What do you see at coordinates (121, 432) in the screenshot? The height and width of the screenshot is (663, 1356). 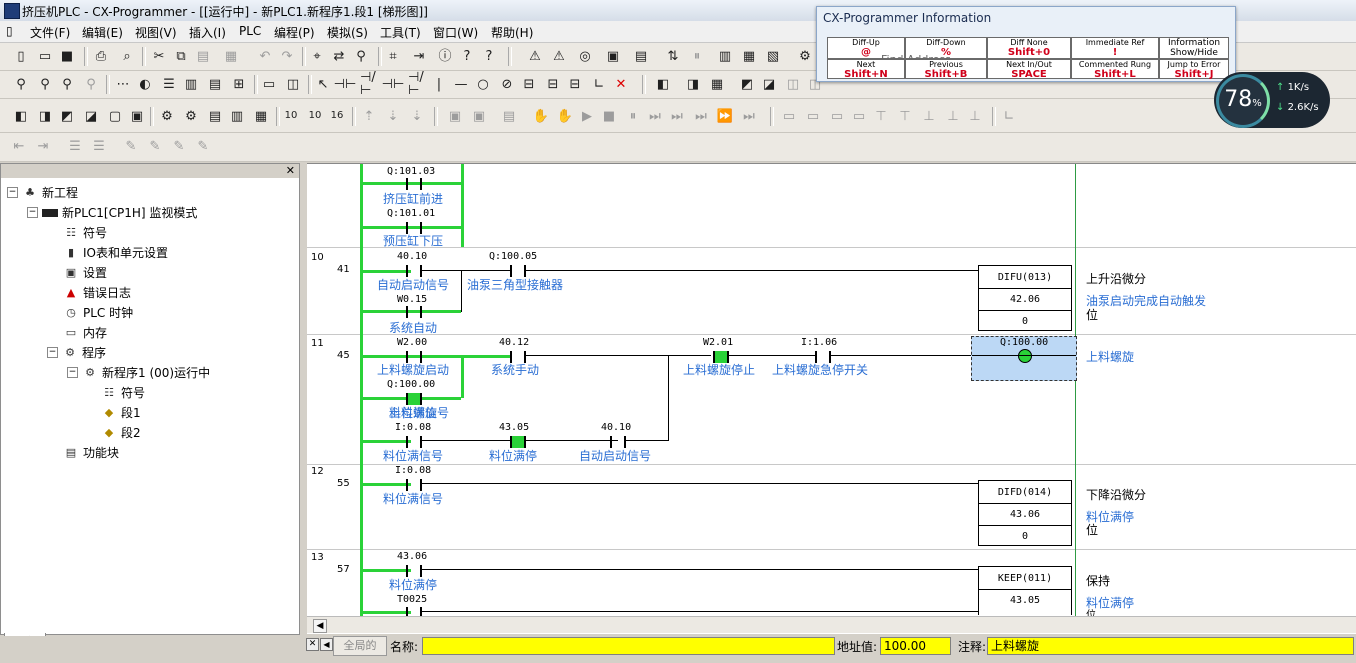 I see `tree-node-section2: ◆ 段2` at bounding box center [121, 432].